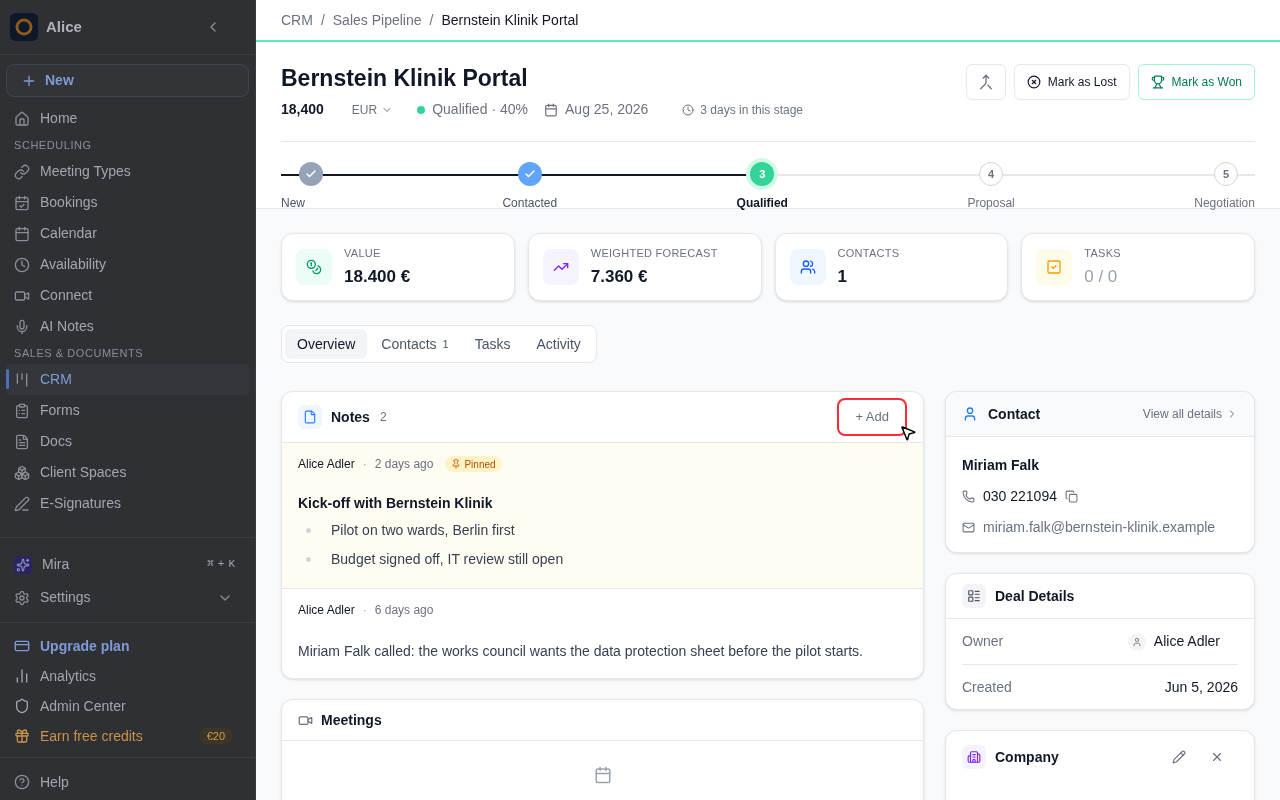 This screenshot has height=800, width=1280. What do you see at coordinates (1027, 757) in the screenshot?
I see `card-title: Company` at bounding box center [1027, 757].